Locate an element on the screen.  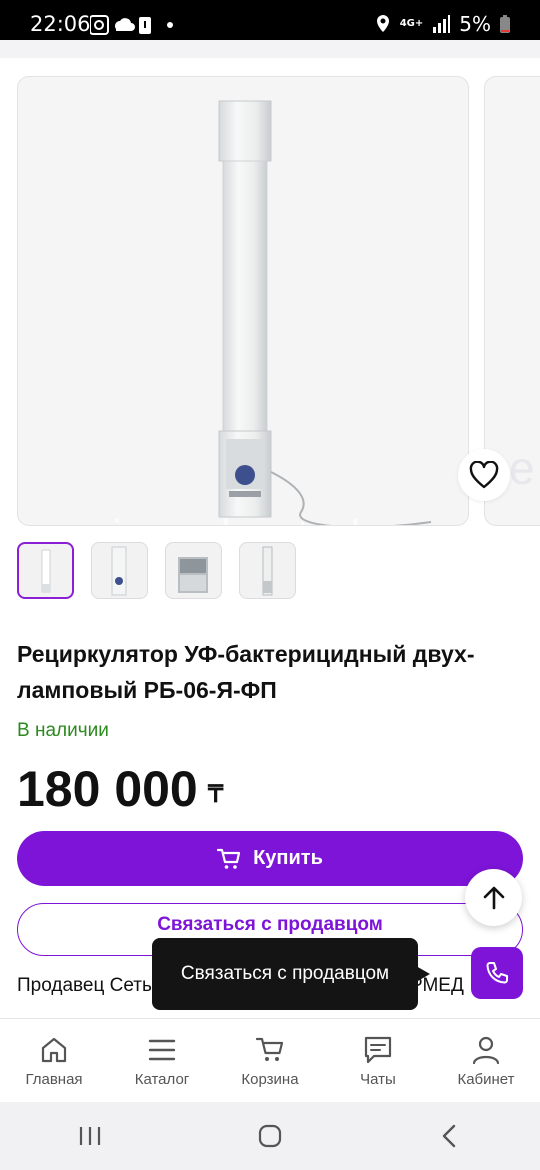
arrow-up-icon is located at coordinates (493, 897).